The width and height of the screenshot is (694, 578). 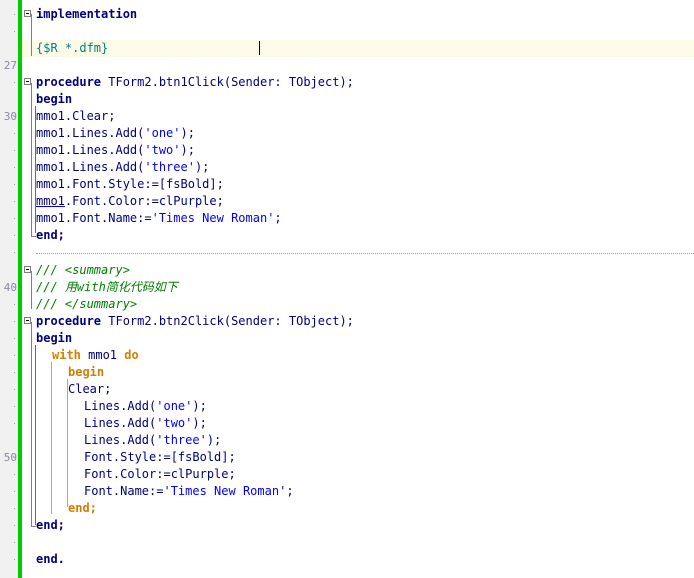 I want to click on procedure-signature: TForm2.btn2Click(Sender: TObject);, so click(x=227, y=321).